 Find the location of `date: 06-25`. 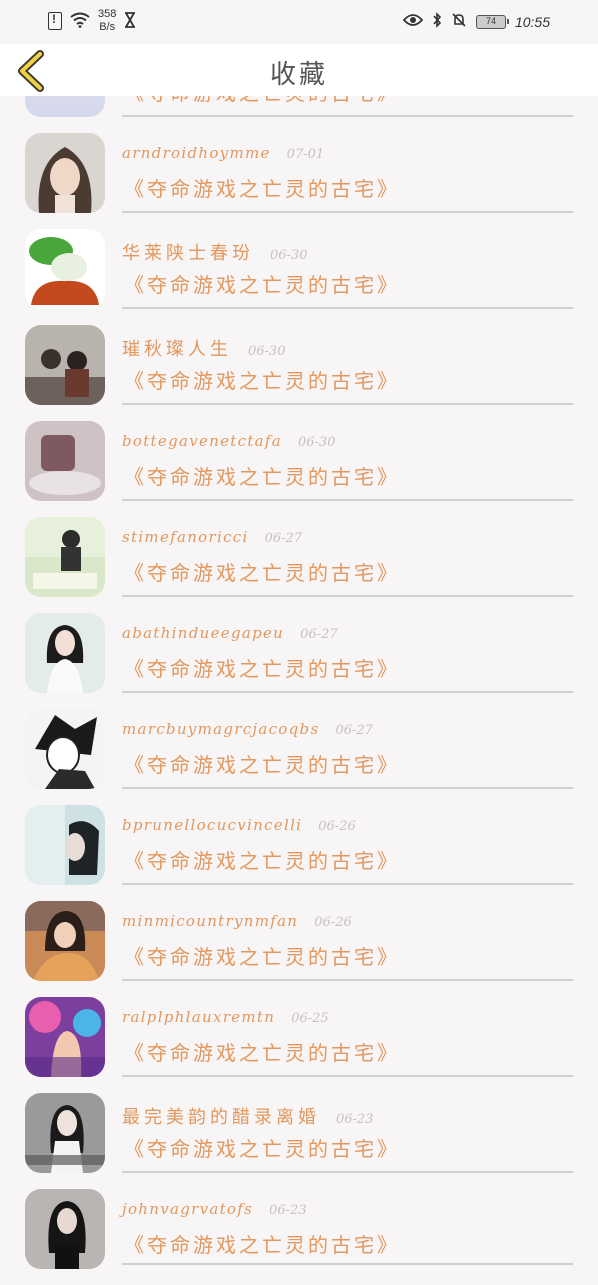

date: 06-25 is located at coordinates (310, 1018).